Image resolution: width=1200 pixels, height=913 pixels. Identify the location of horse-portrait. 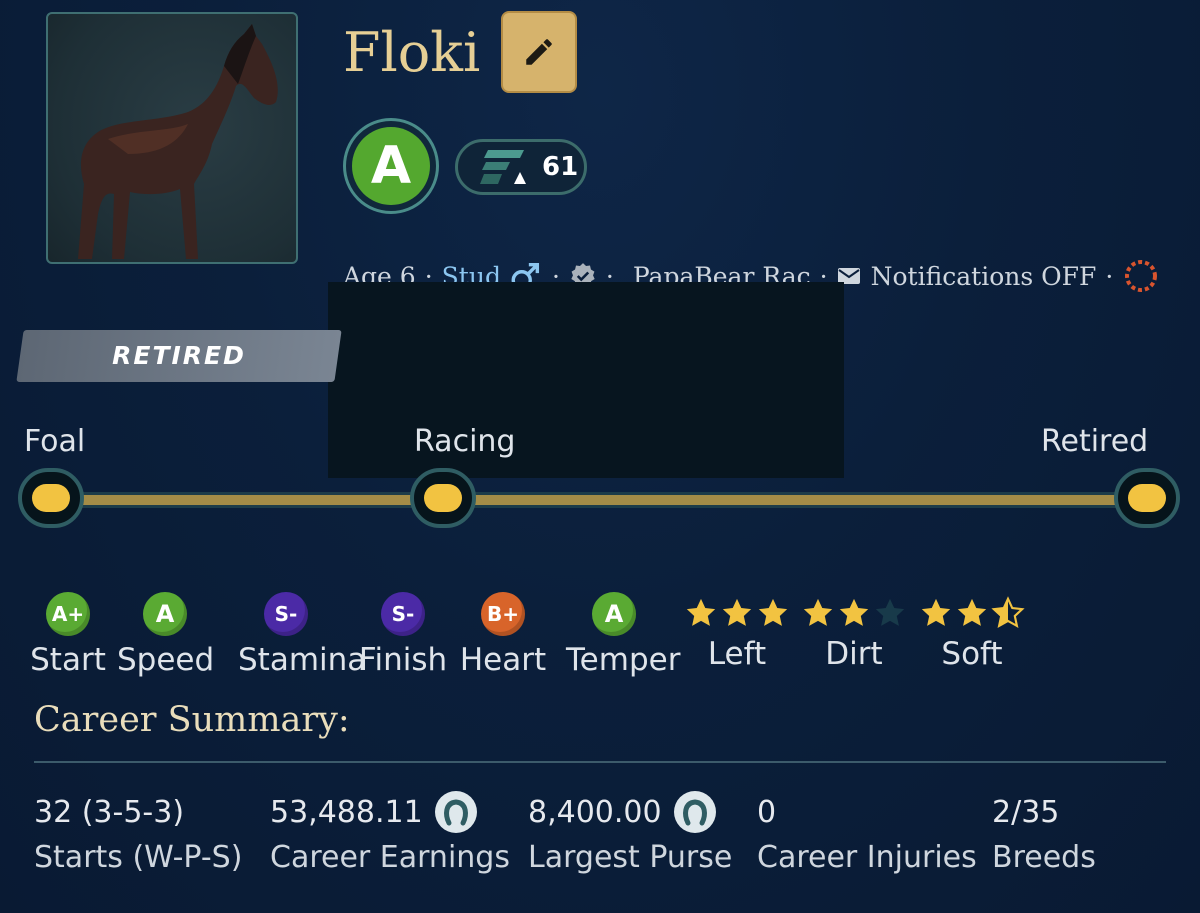
(172, 138).